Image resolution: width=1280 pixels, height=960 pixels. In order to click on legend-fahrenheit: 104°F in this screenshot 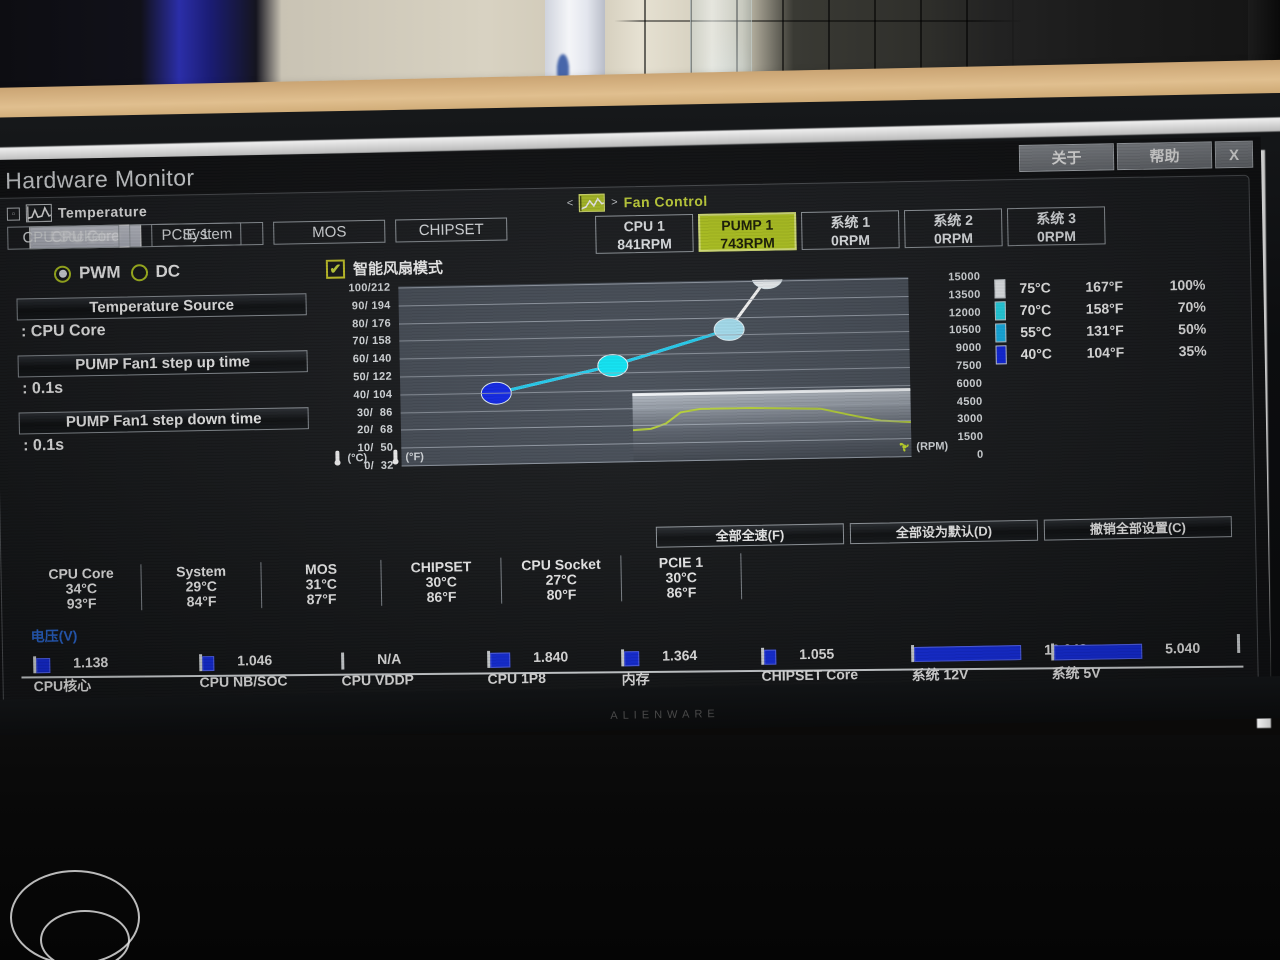, I will do `click(1105, 352)`.